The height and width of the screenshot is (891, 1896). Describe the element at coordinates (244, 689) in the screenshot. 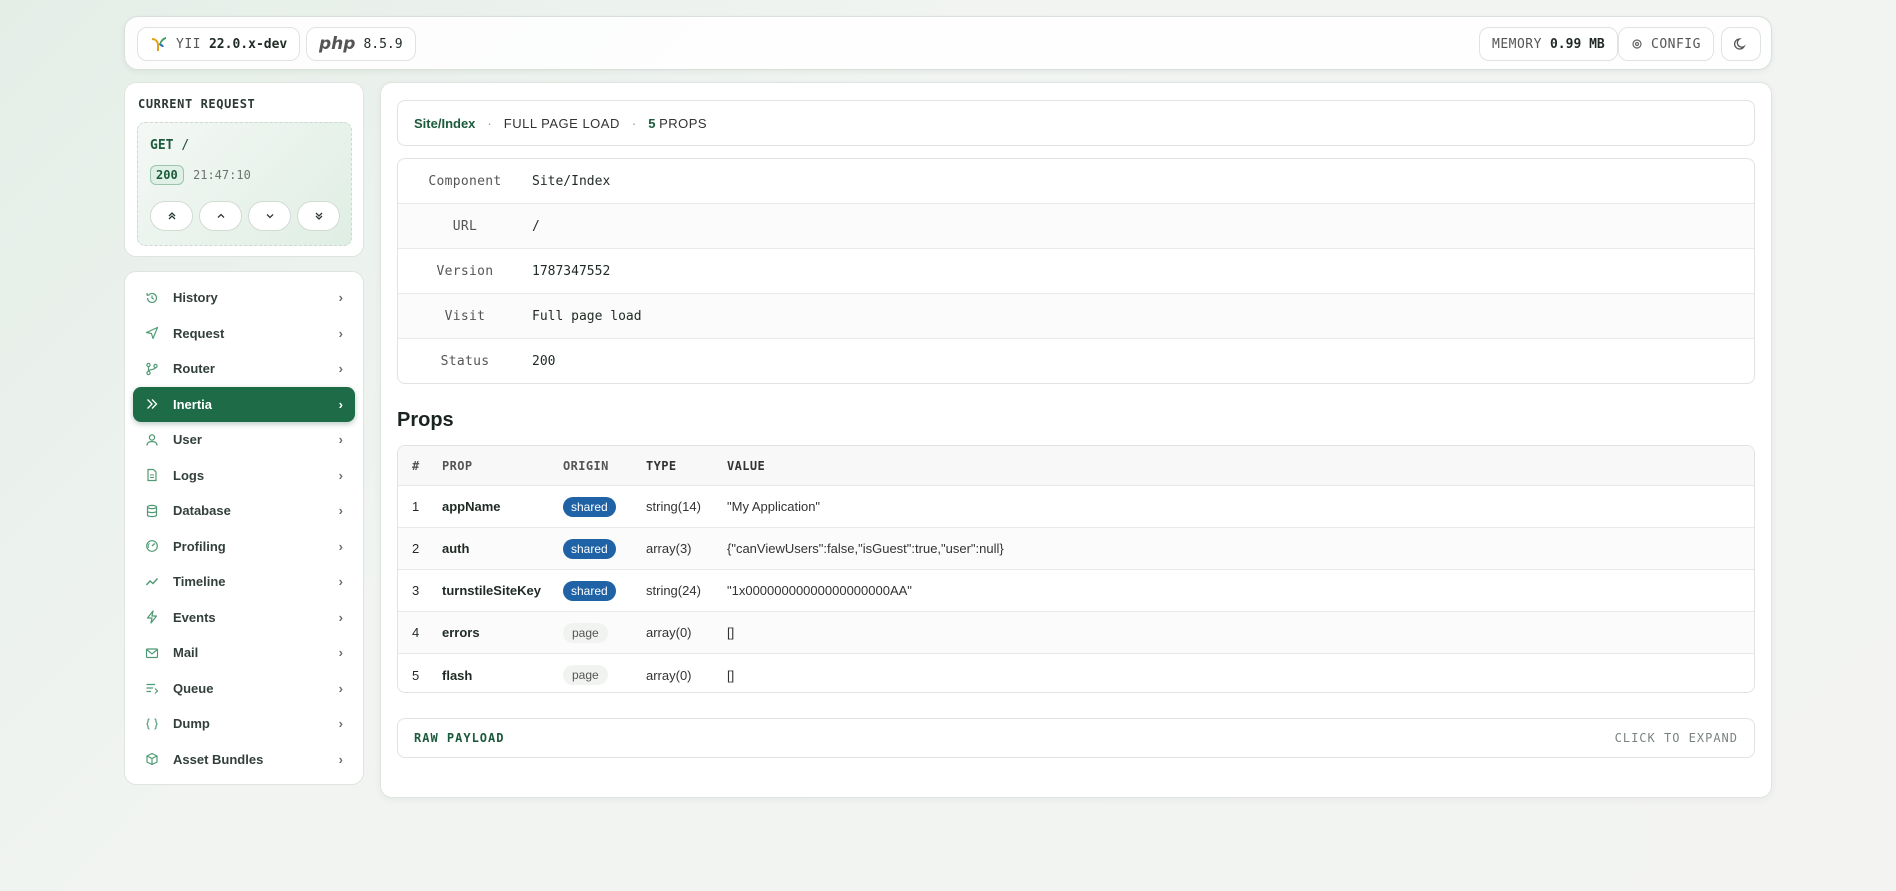

I see `sidebar-item-queue: Queue ›` at that location.